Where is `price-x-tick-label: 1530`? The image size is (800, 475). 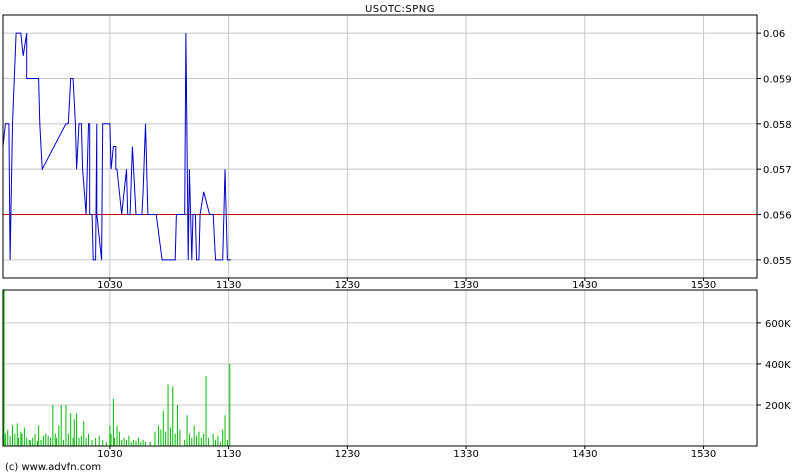
price-x-tick-label: 1530 is located at coordinates (703, 285).